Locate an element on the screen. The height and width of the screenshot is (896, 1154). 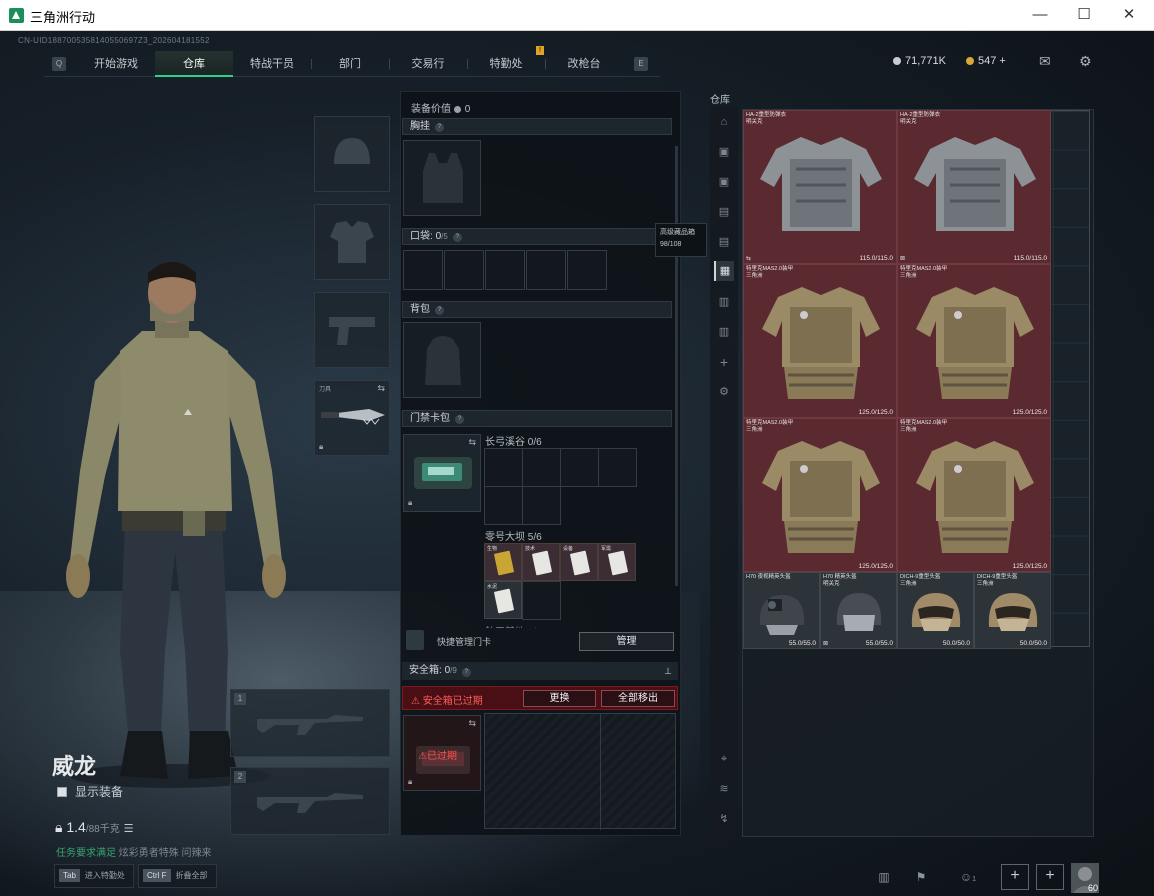
party-members: ☺1 is located at coordinates (968, 877).